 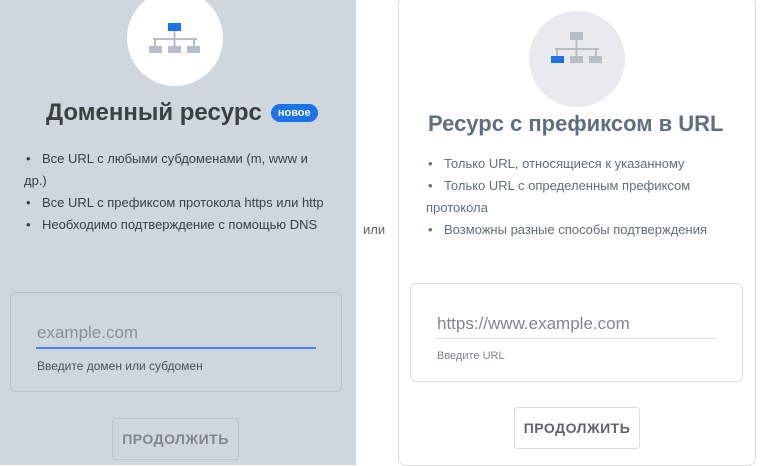 What do you see at coordinates (533, 324) in the screenshot?
I see `url-input: https://www.example.com` at bounding box center [533, 324].